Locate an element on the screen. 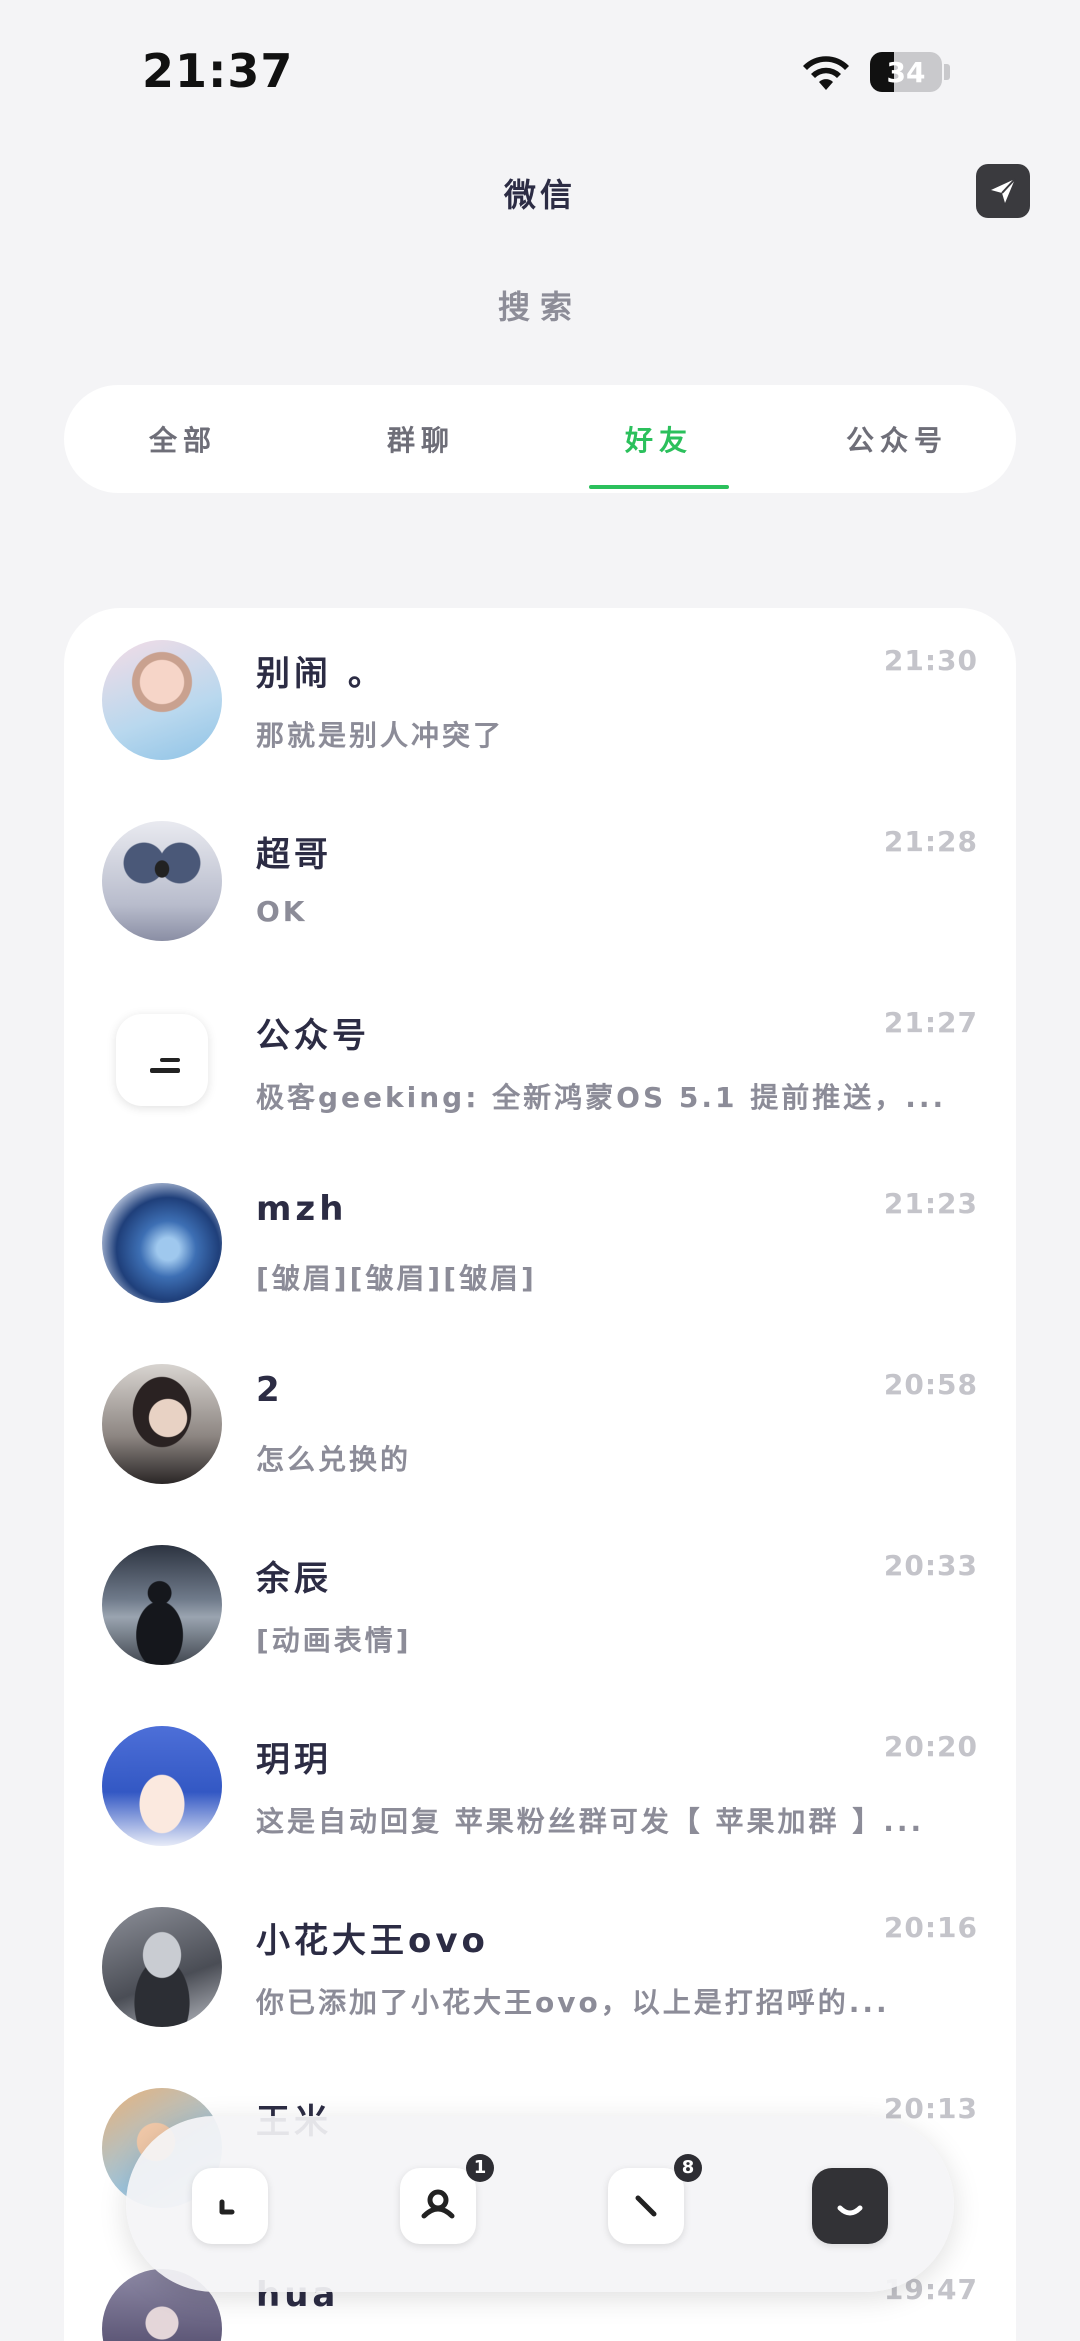 The width and height of the screenshot is (1080, 2341). tab-groups: 群聊 is located at coordinates (421, 439).